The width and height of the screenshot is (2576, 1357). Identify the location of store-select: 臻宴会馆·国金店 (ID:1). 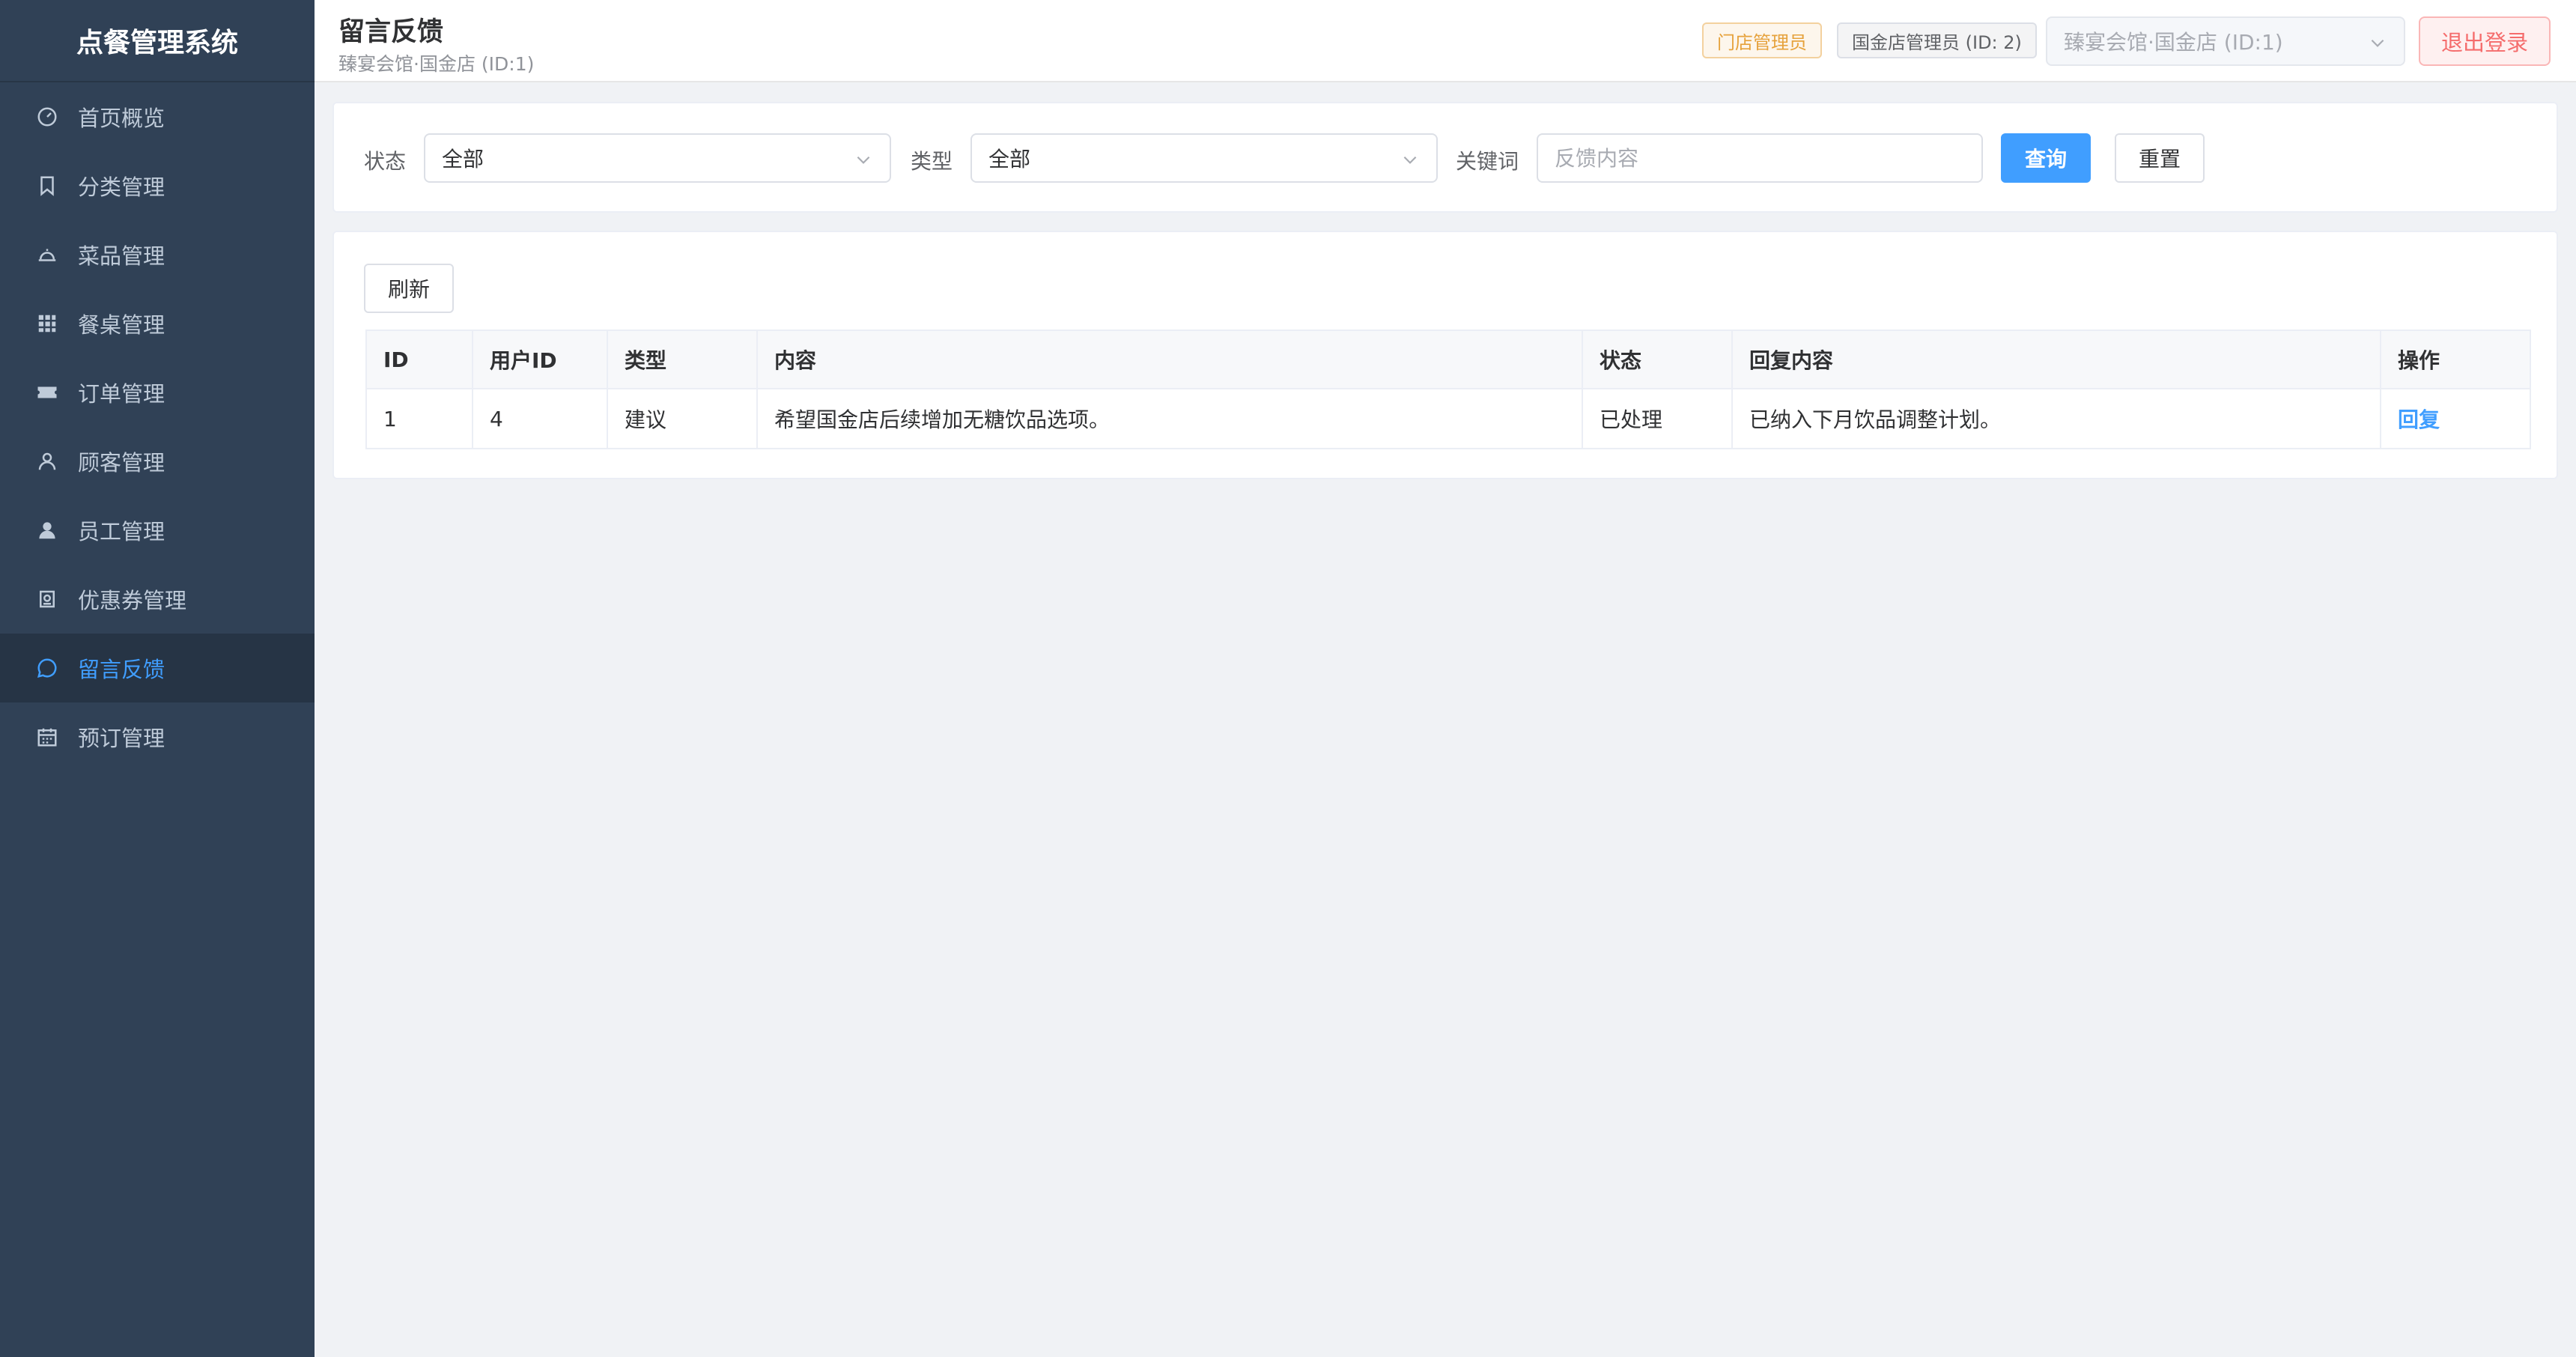
(2225, 41).